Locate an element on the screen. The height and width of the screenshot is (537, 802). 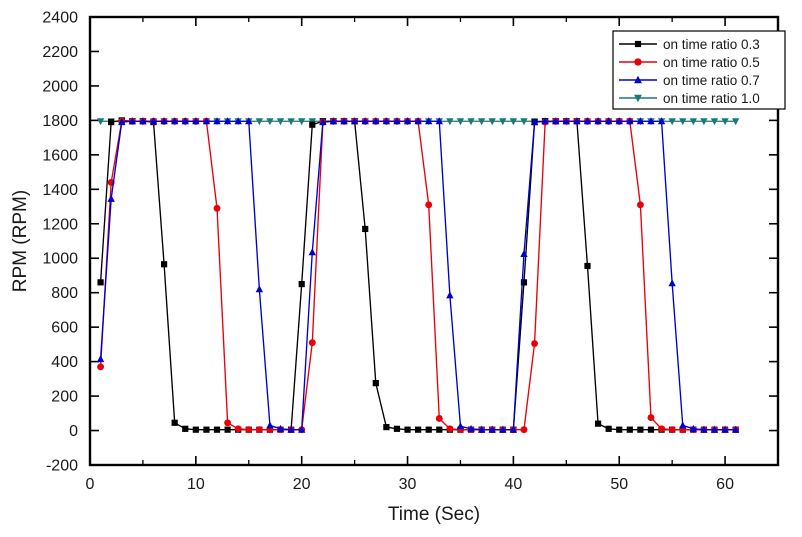
legend-label: on time ratio 0.3 is located at coordinates (711, 44).